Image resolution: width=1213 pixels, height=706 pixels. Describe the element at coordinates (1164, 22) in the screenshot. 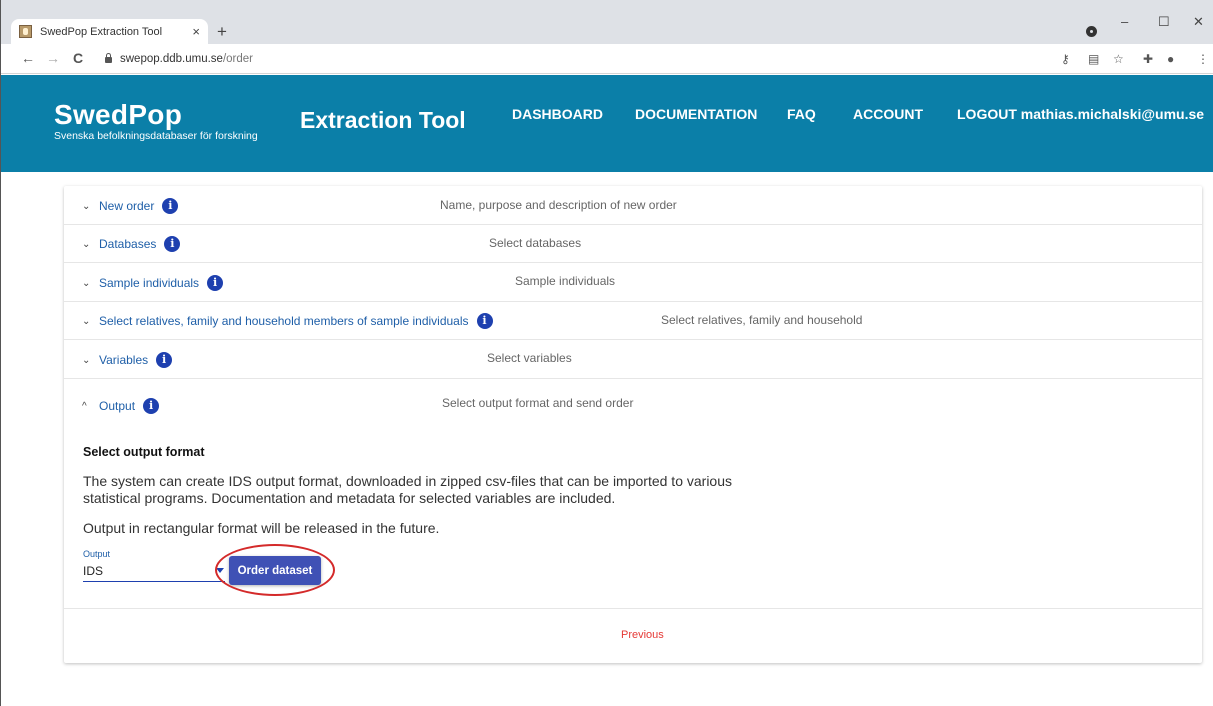

I see `maximize-button: ☐` at that location.